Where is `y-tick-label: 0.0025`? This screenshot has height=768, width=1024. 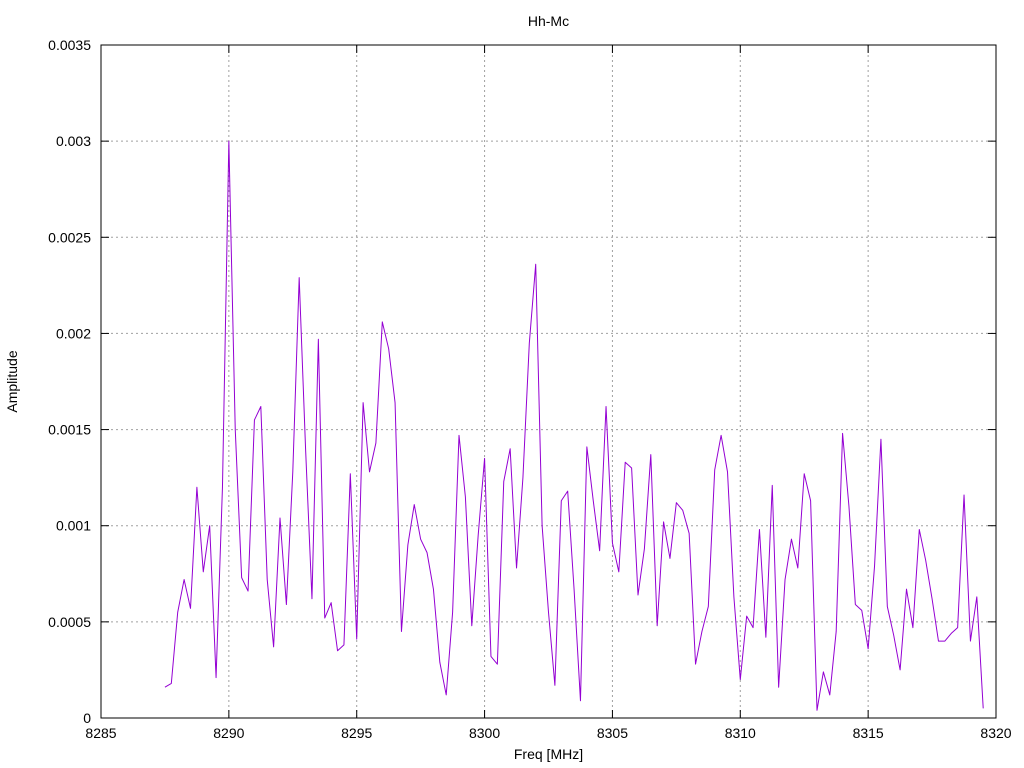 y-tick-label: 0.0025 is located at coordinates (69, 237).